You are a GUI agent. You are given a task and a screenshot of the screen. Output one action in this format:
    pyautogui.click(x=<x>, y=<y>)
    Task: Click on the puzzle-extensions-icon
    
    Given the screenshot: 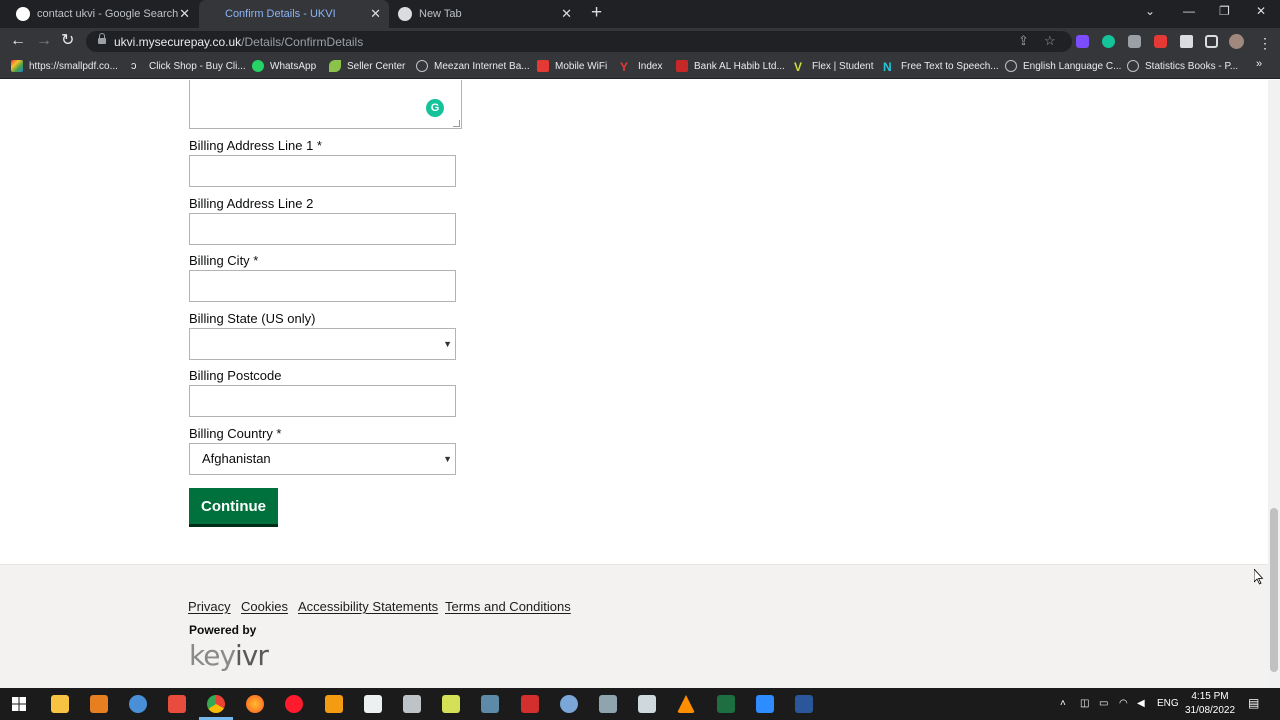 What is the action you would take?
    pyautogui.click(x=1186, y=41)
    